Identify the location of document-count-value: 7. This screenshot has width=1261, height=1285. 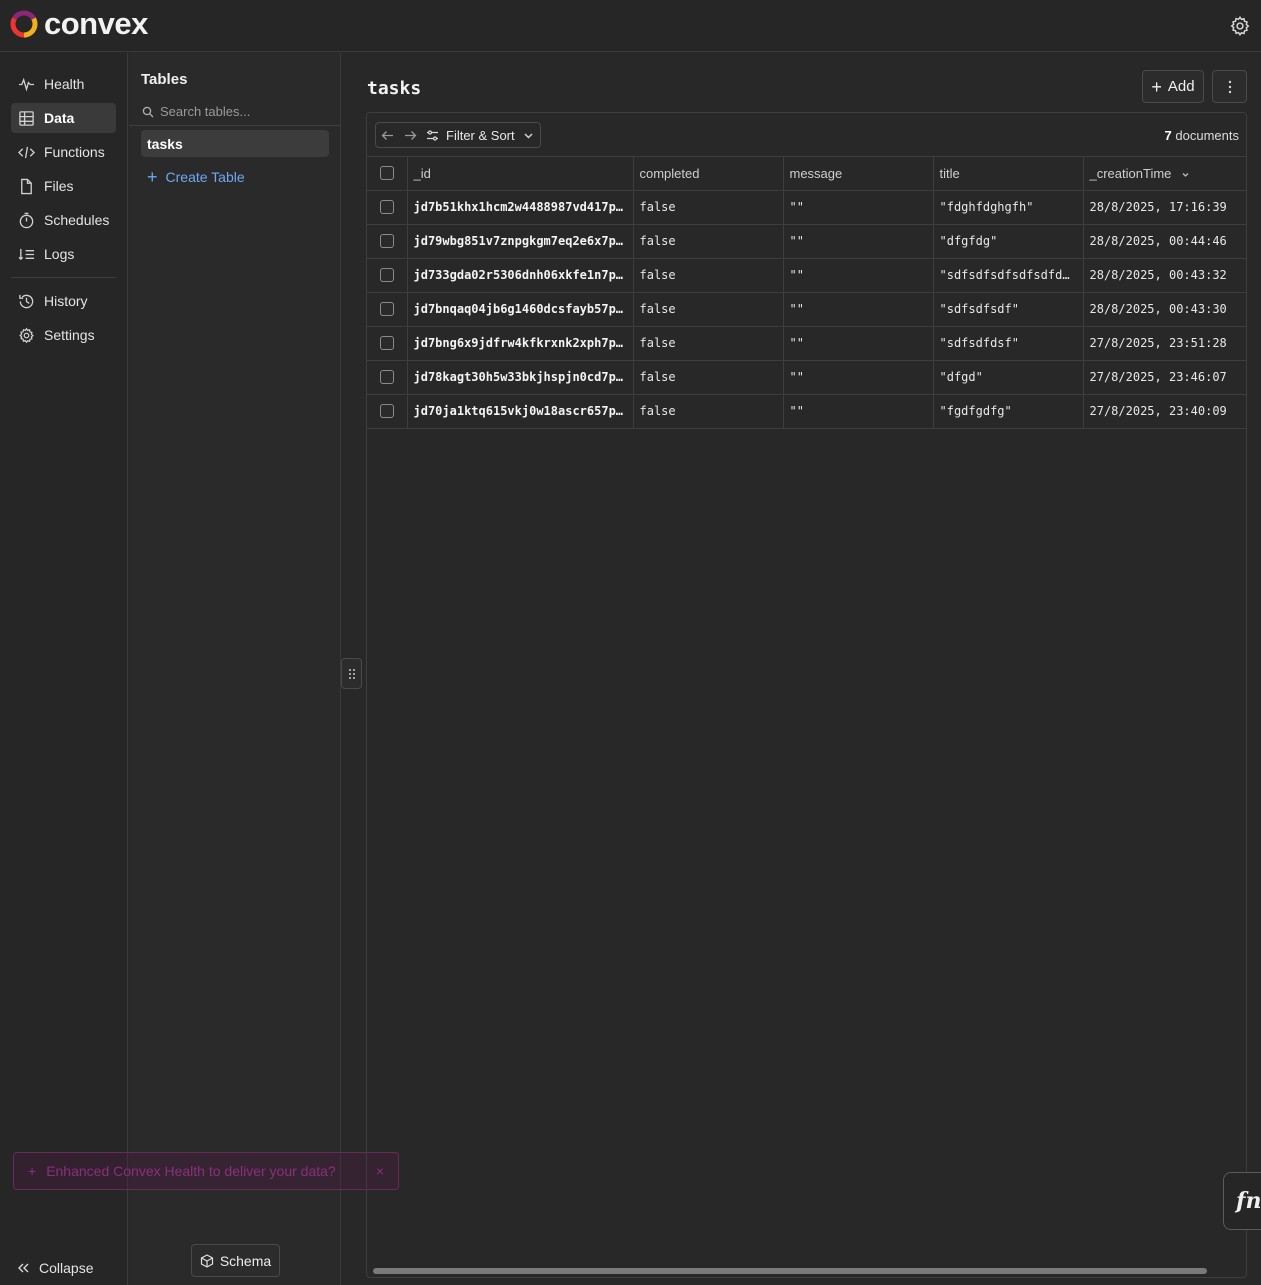
(1168, 135).